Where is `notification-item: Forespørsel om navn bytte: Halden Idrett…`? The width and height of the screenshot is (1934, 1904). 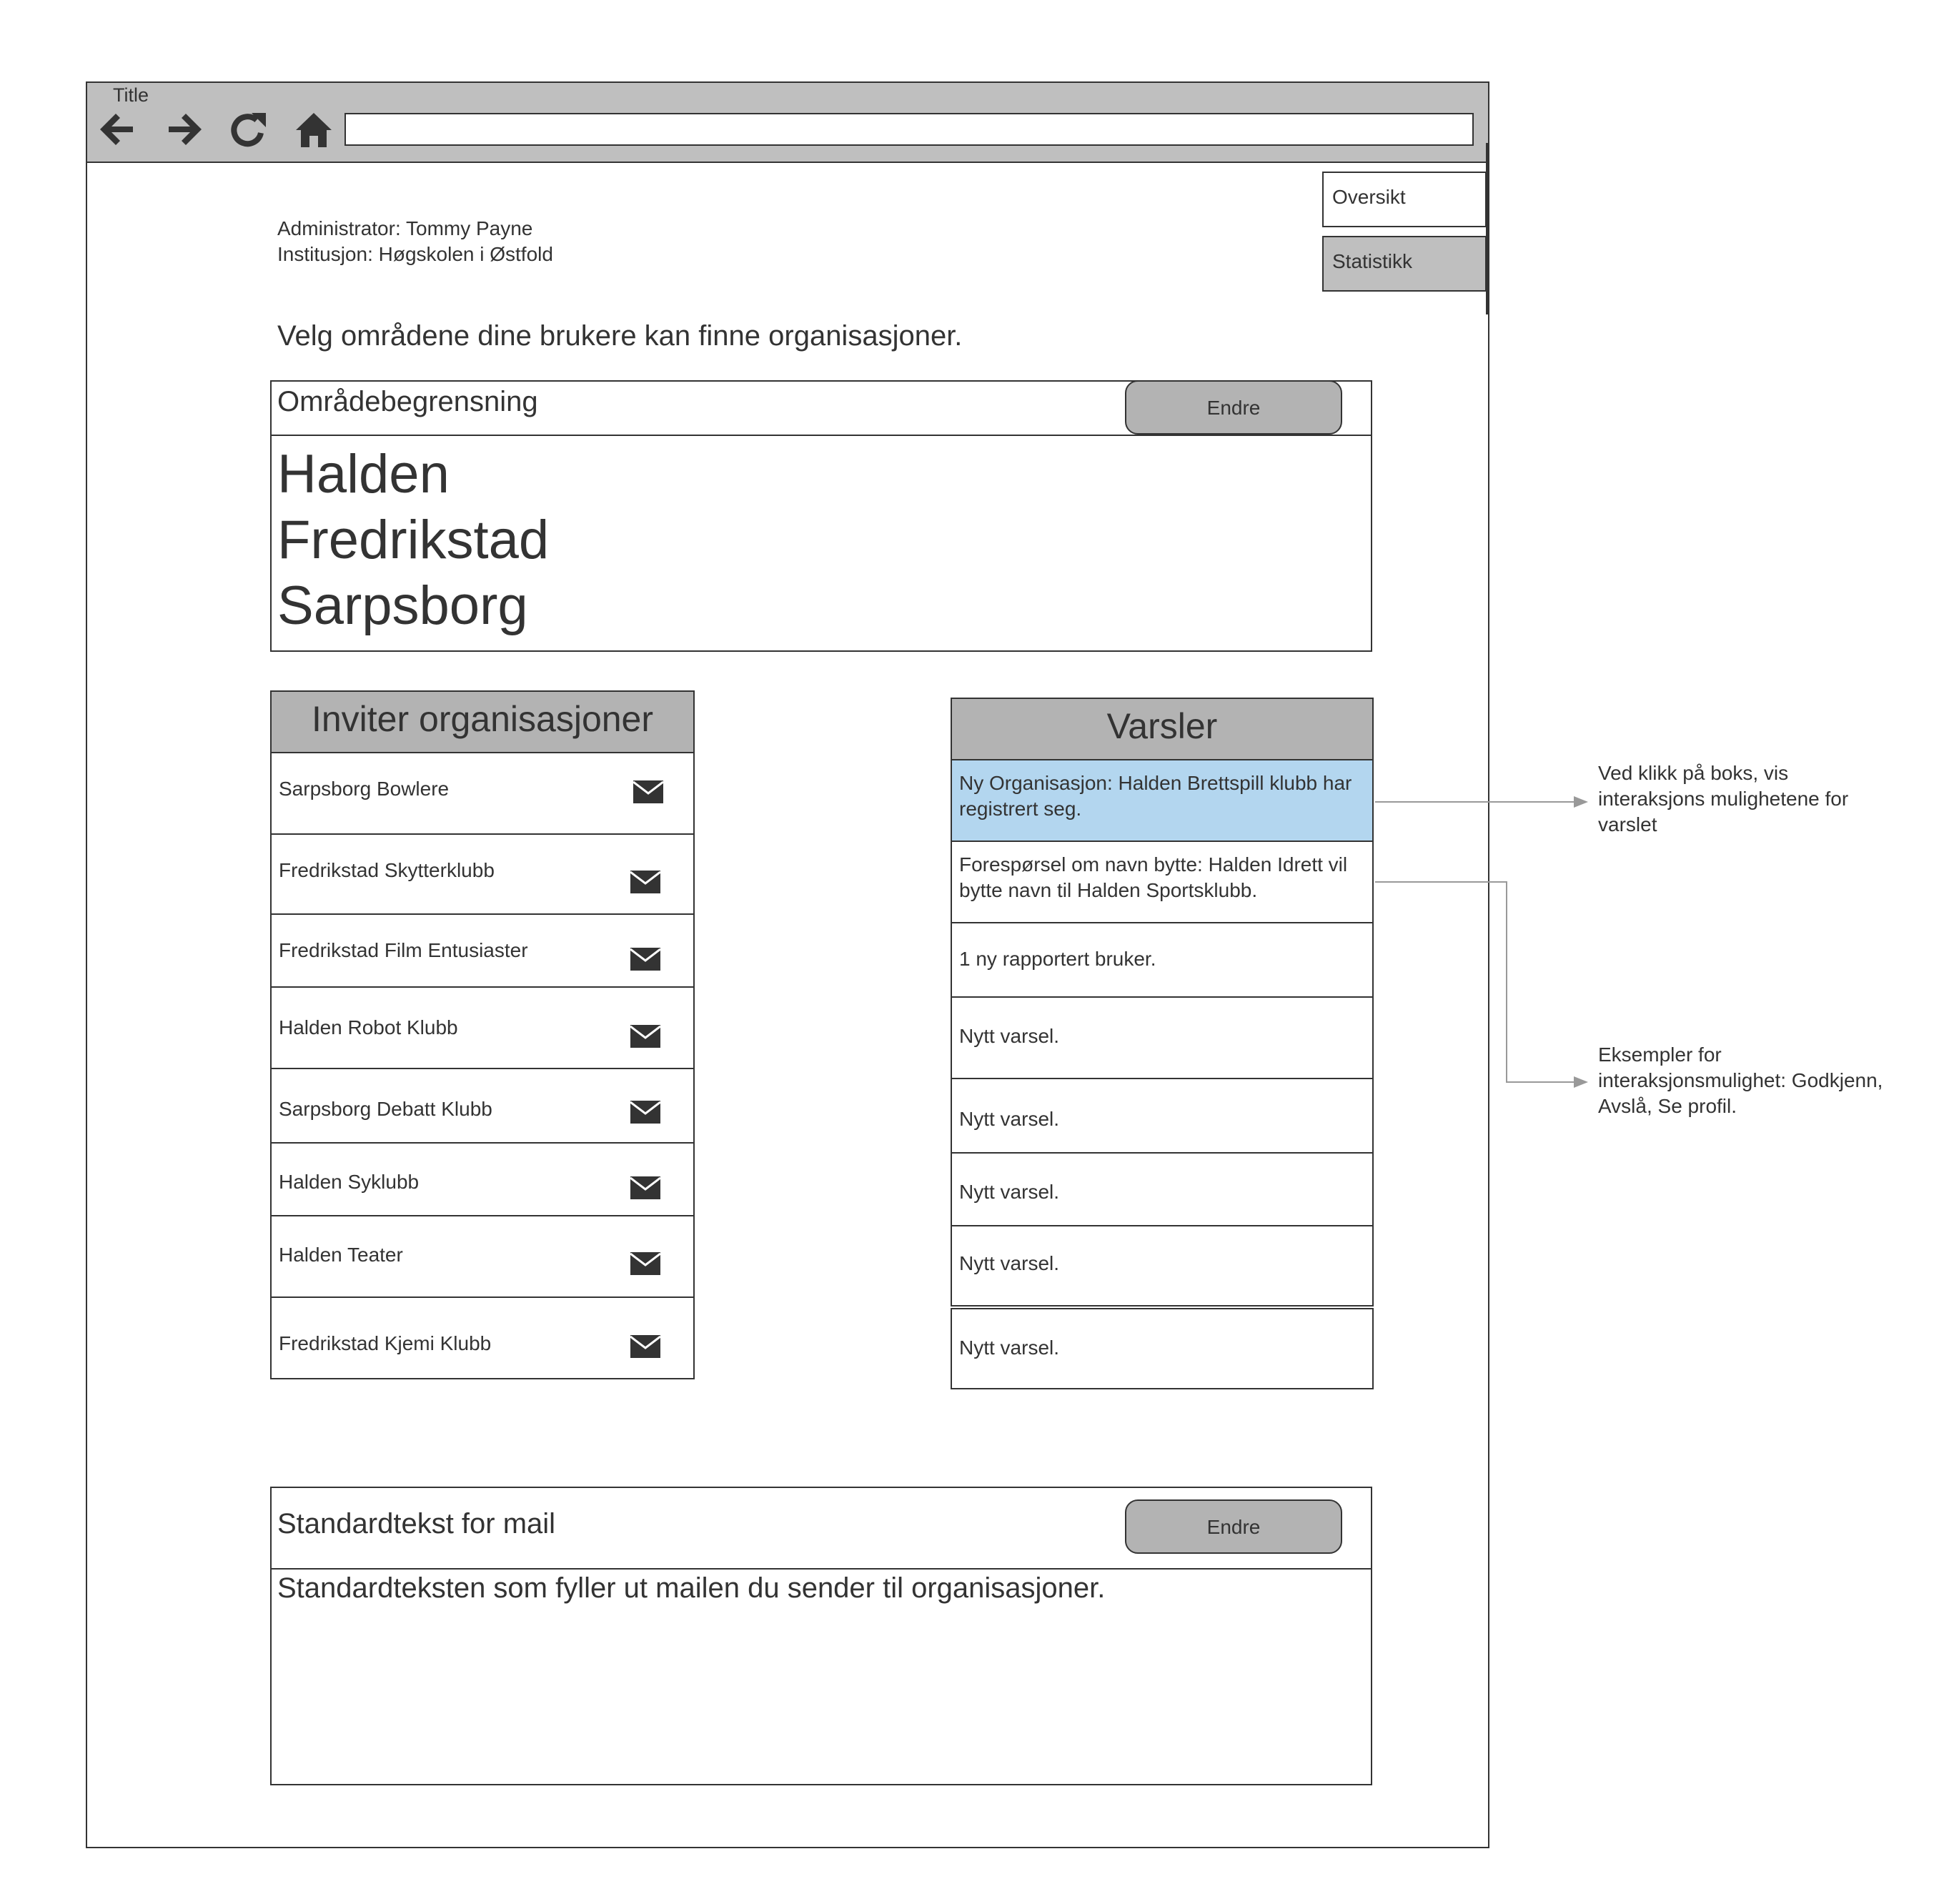 notification-item: Forespørsel om navn bytte: Halden Idrett… is located at coordinates (1162, 882).